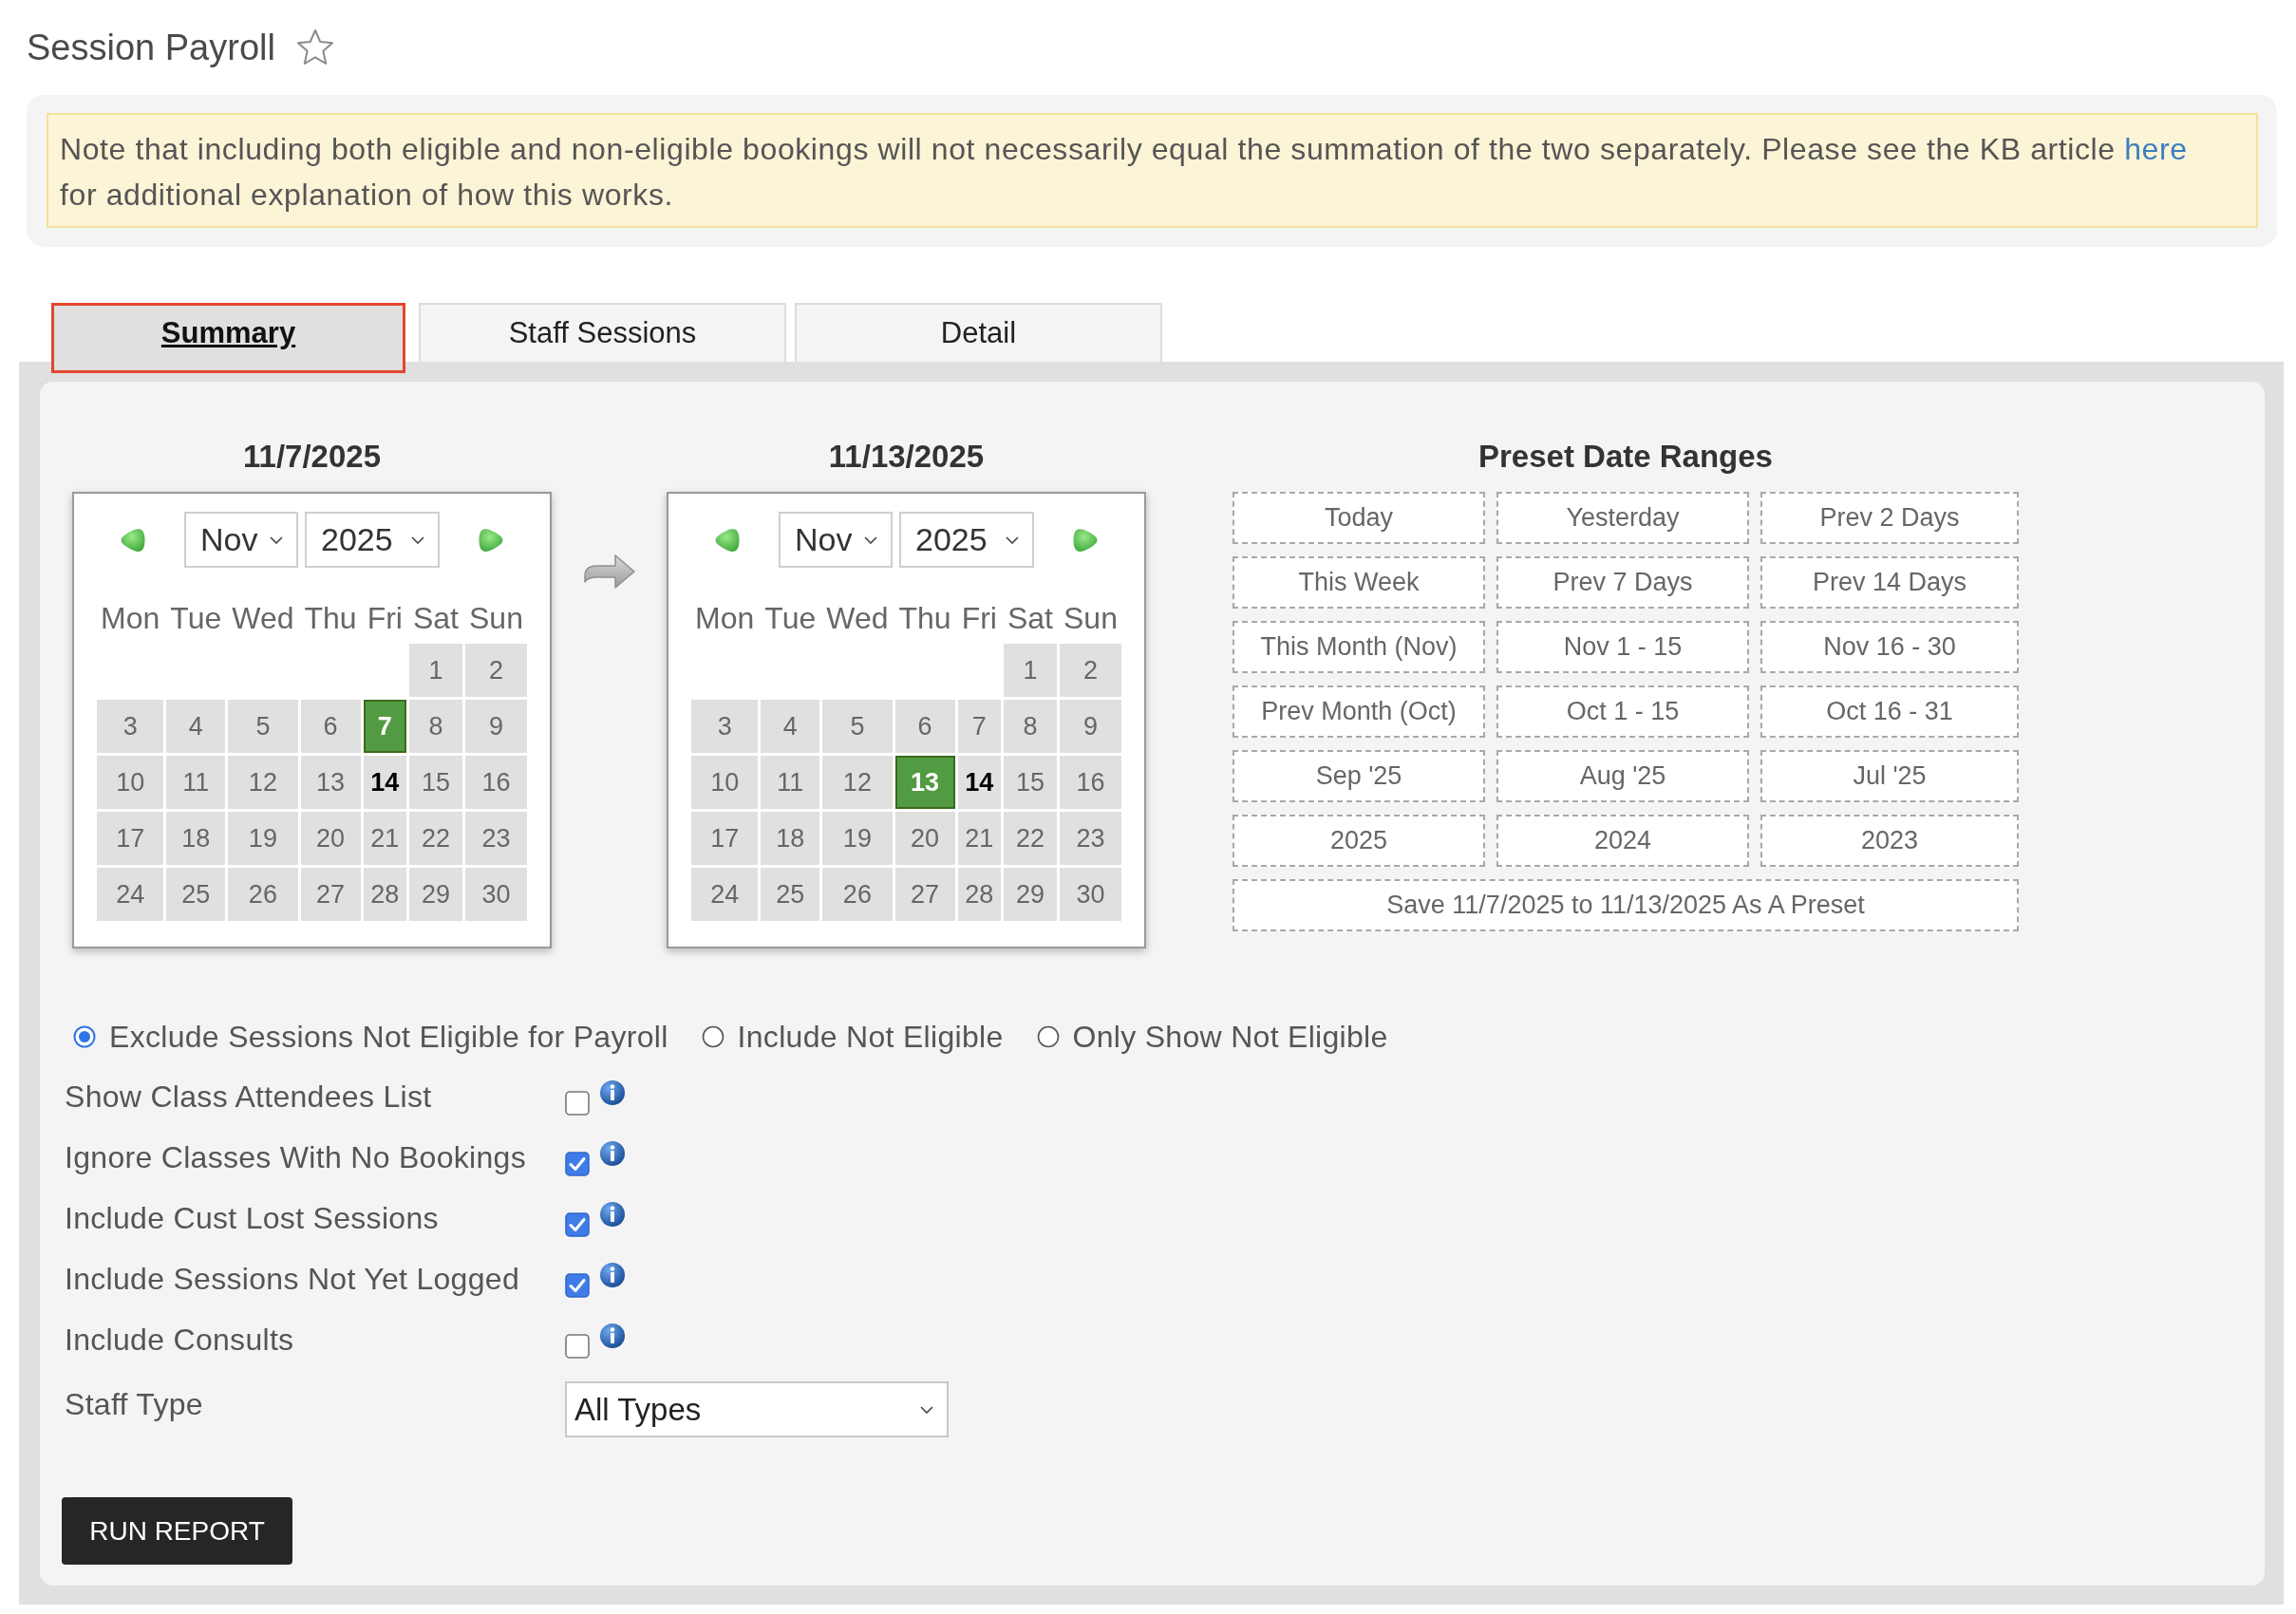 The width and height of the screenshot is (2296, 1614). I want to click on preset-button: 2024, so click(1622, 841).